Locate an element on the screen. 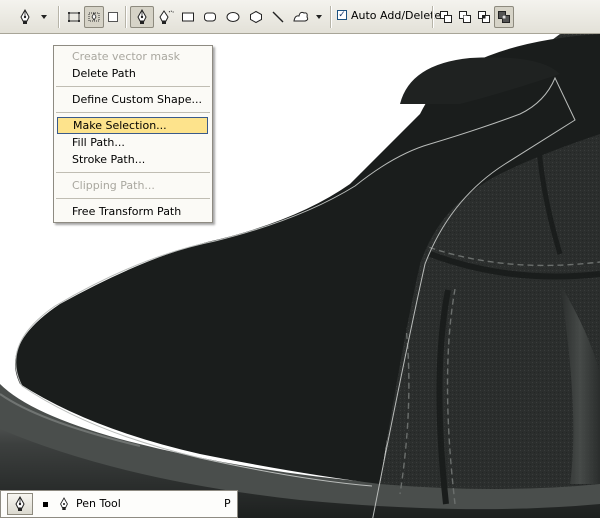  exclude-overlapping-path-areas-icon is located at coordinates (504, 17).